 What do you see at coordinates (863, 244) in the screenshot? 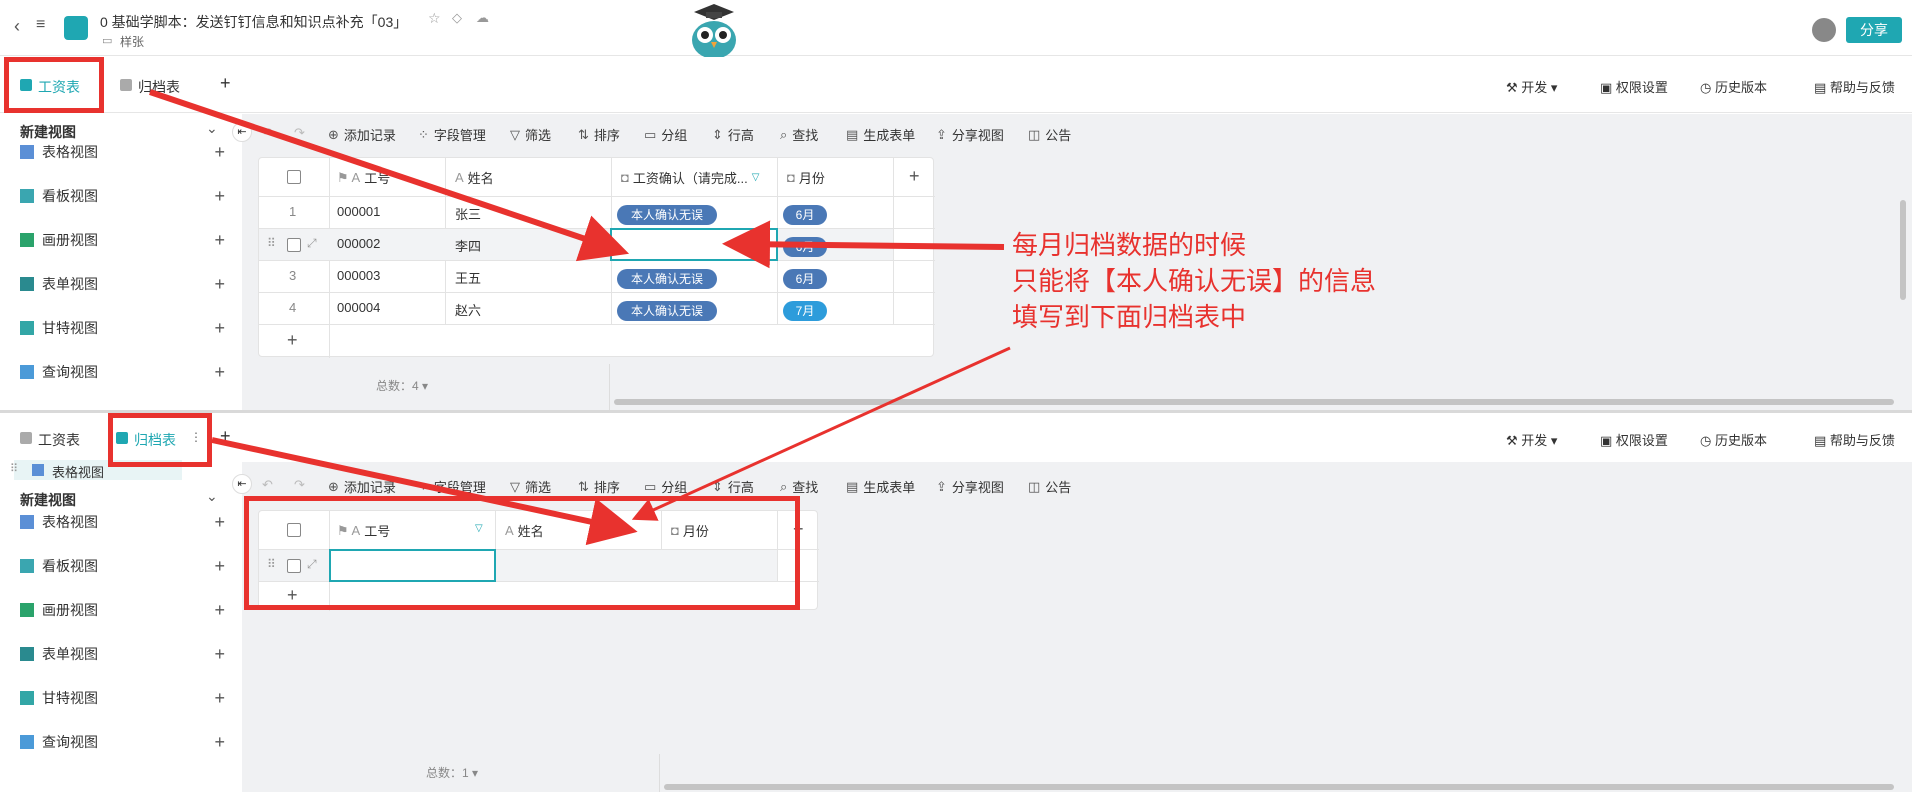
I see `arrow-note-to-cell` at bounding box center [863, 244].